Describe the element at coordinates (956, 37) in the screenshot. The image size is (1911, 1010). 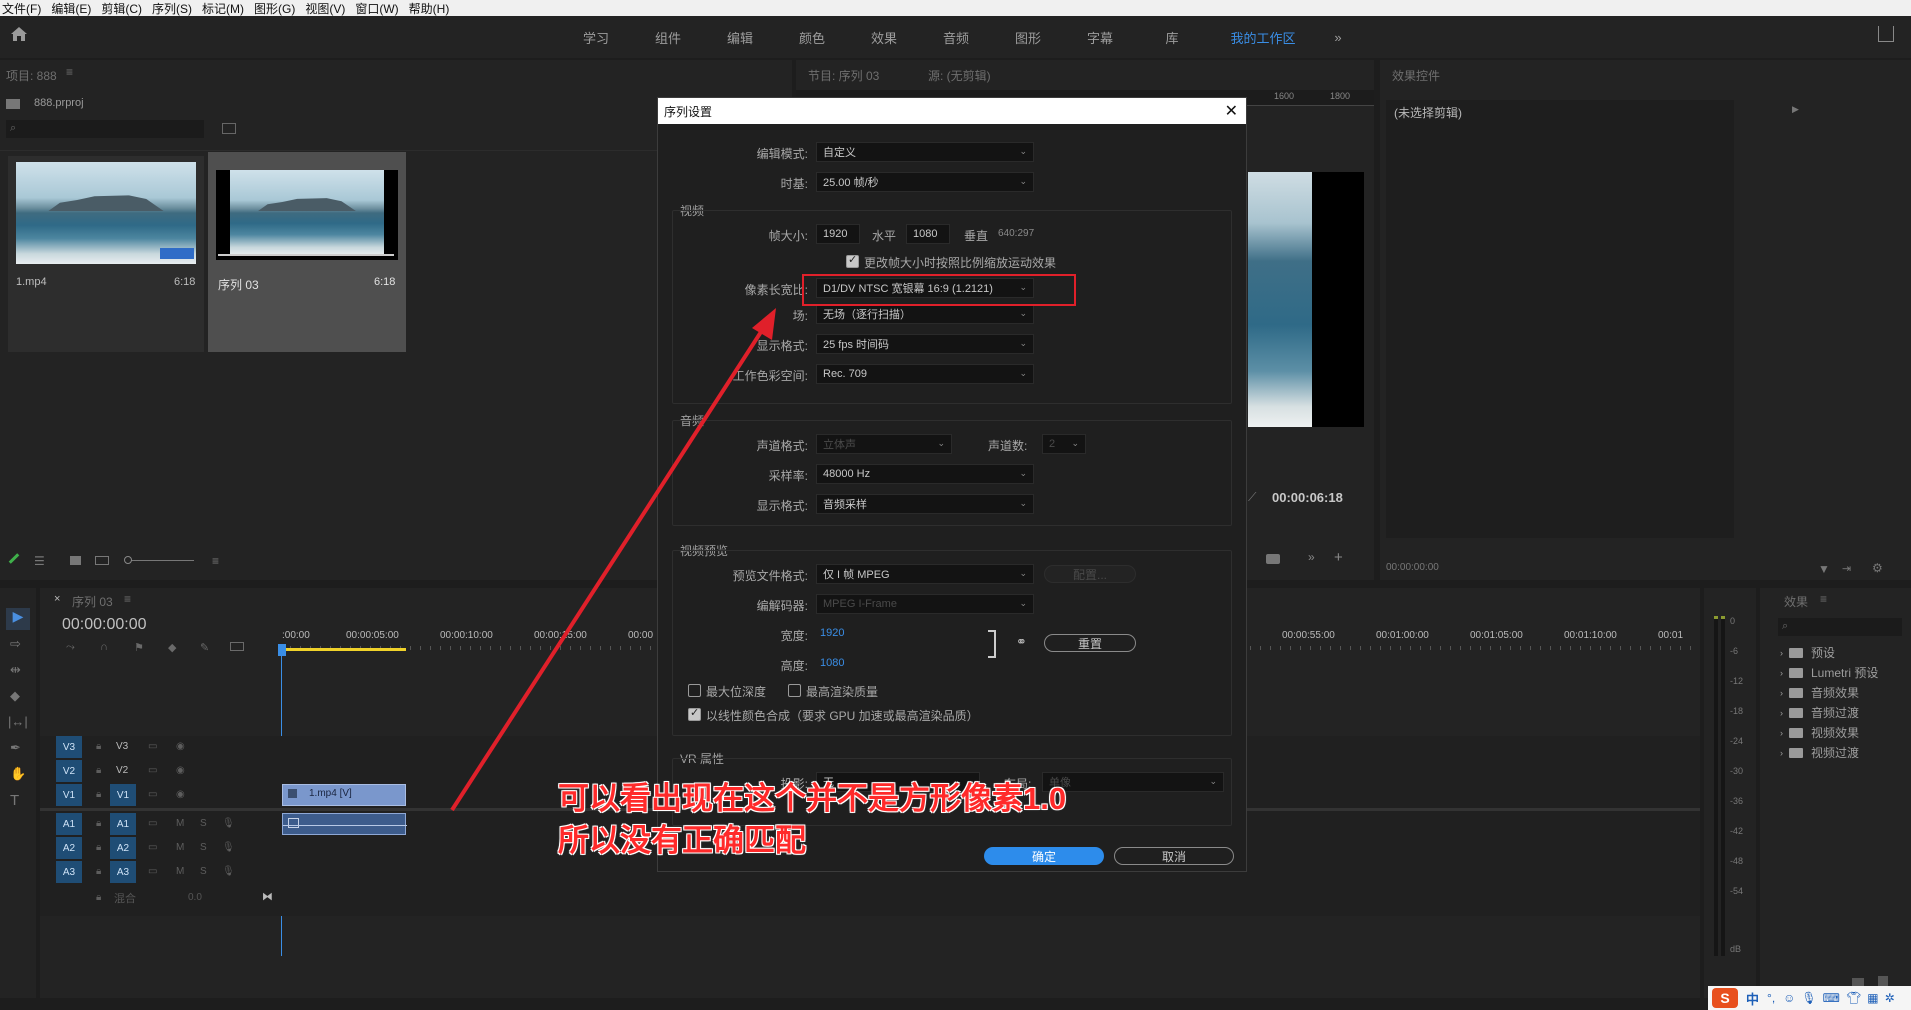
I see `workspace-tab-audio: 音频` at that location.